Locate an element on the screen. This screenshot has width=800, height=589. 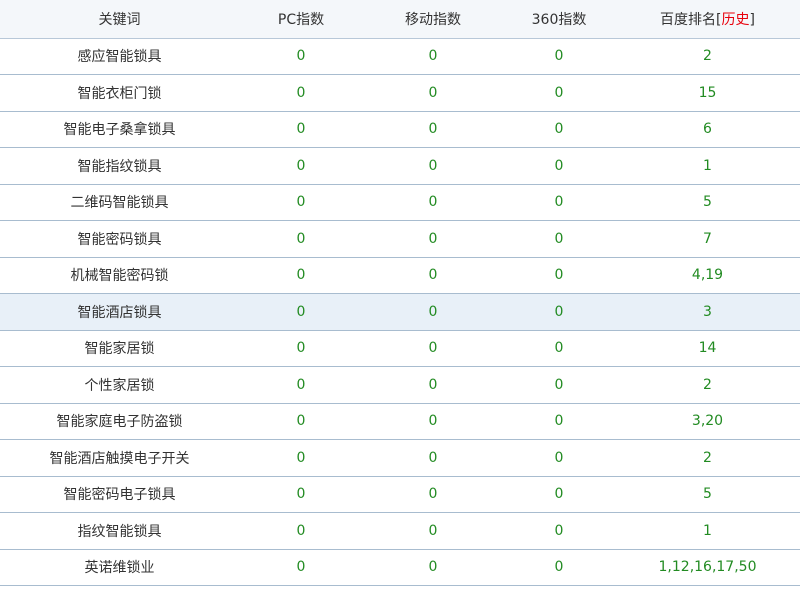
table-row: 智能家居锁 0 0 0 14 is located at coordinates (400, 348).